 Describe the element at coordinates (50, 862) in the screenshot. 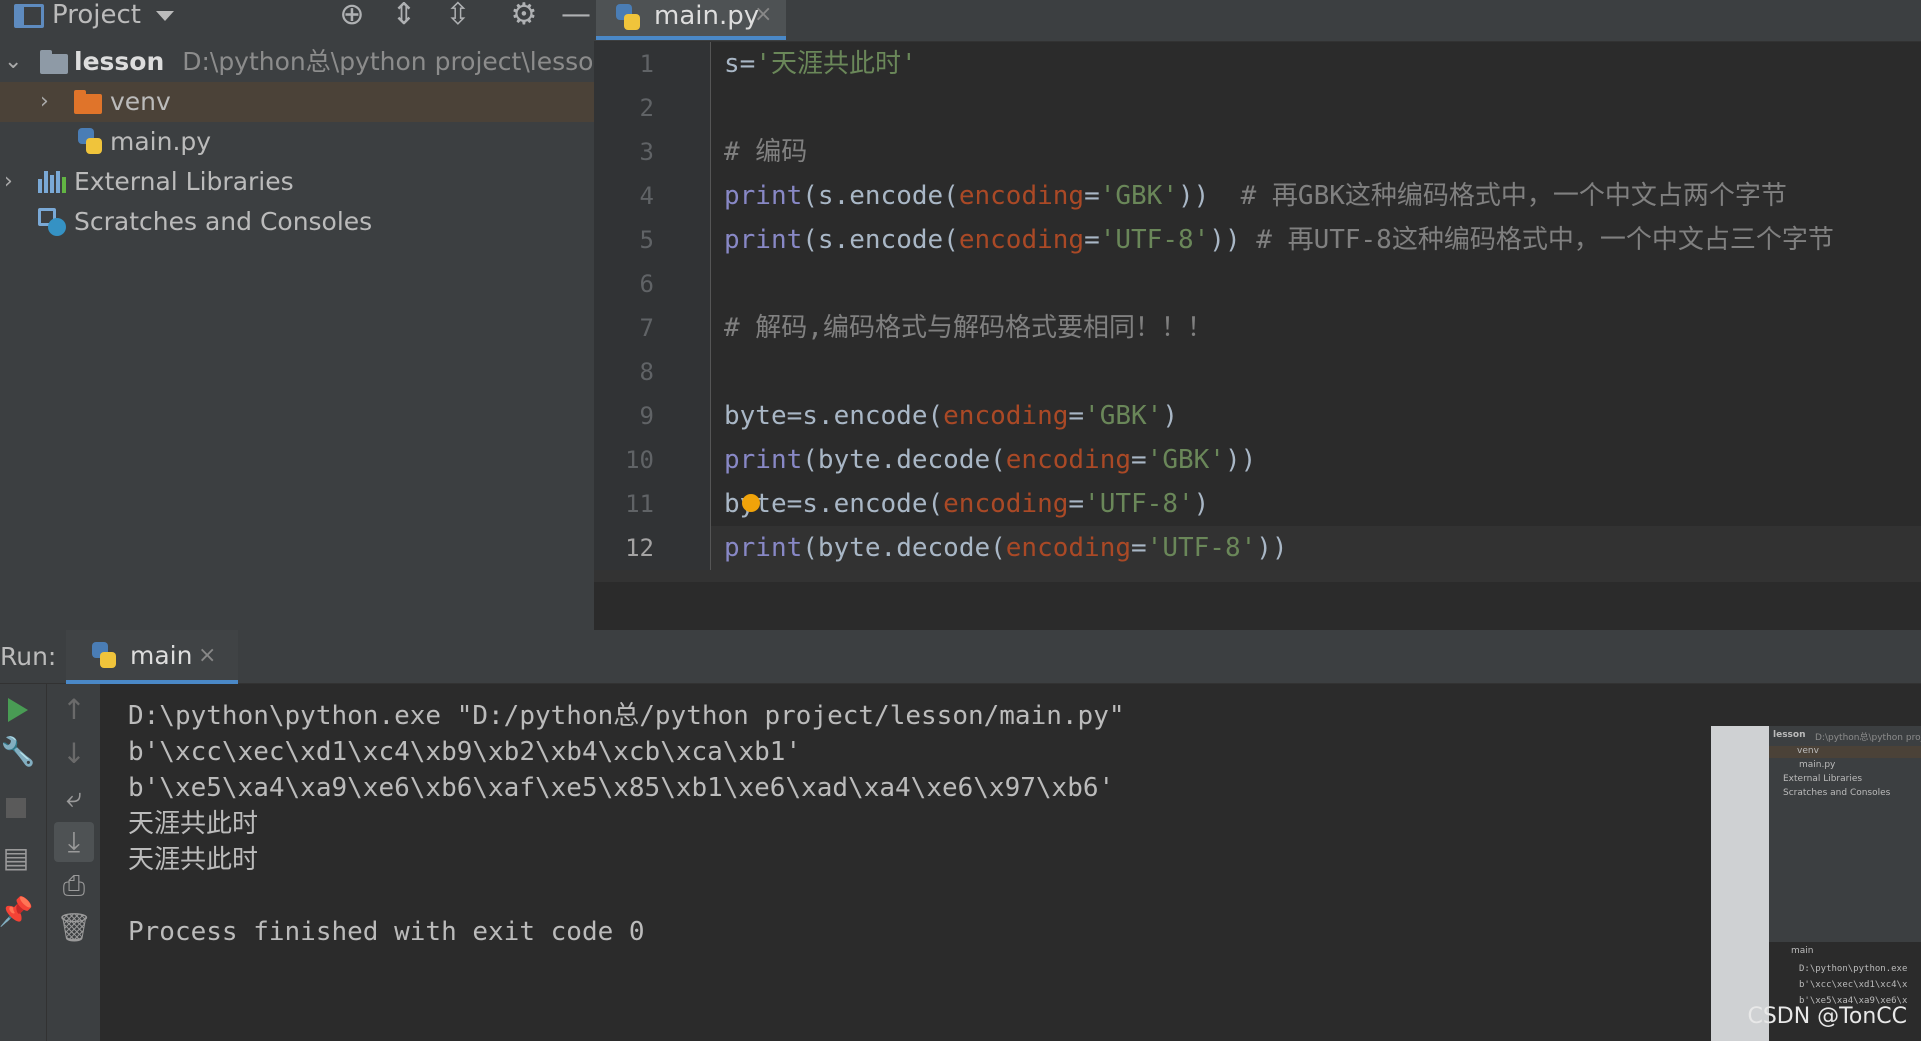

I see `run-toolbar: ↑ 🔧 ↓ ⤶ ▤ ⤓ ⎙ 📌 🗑` at that location.